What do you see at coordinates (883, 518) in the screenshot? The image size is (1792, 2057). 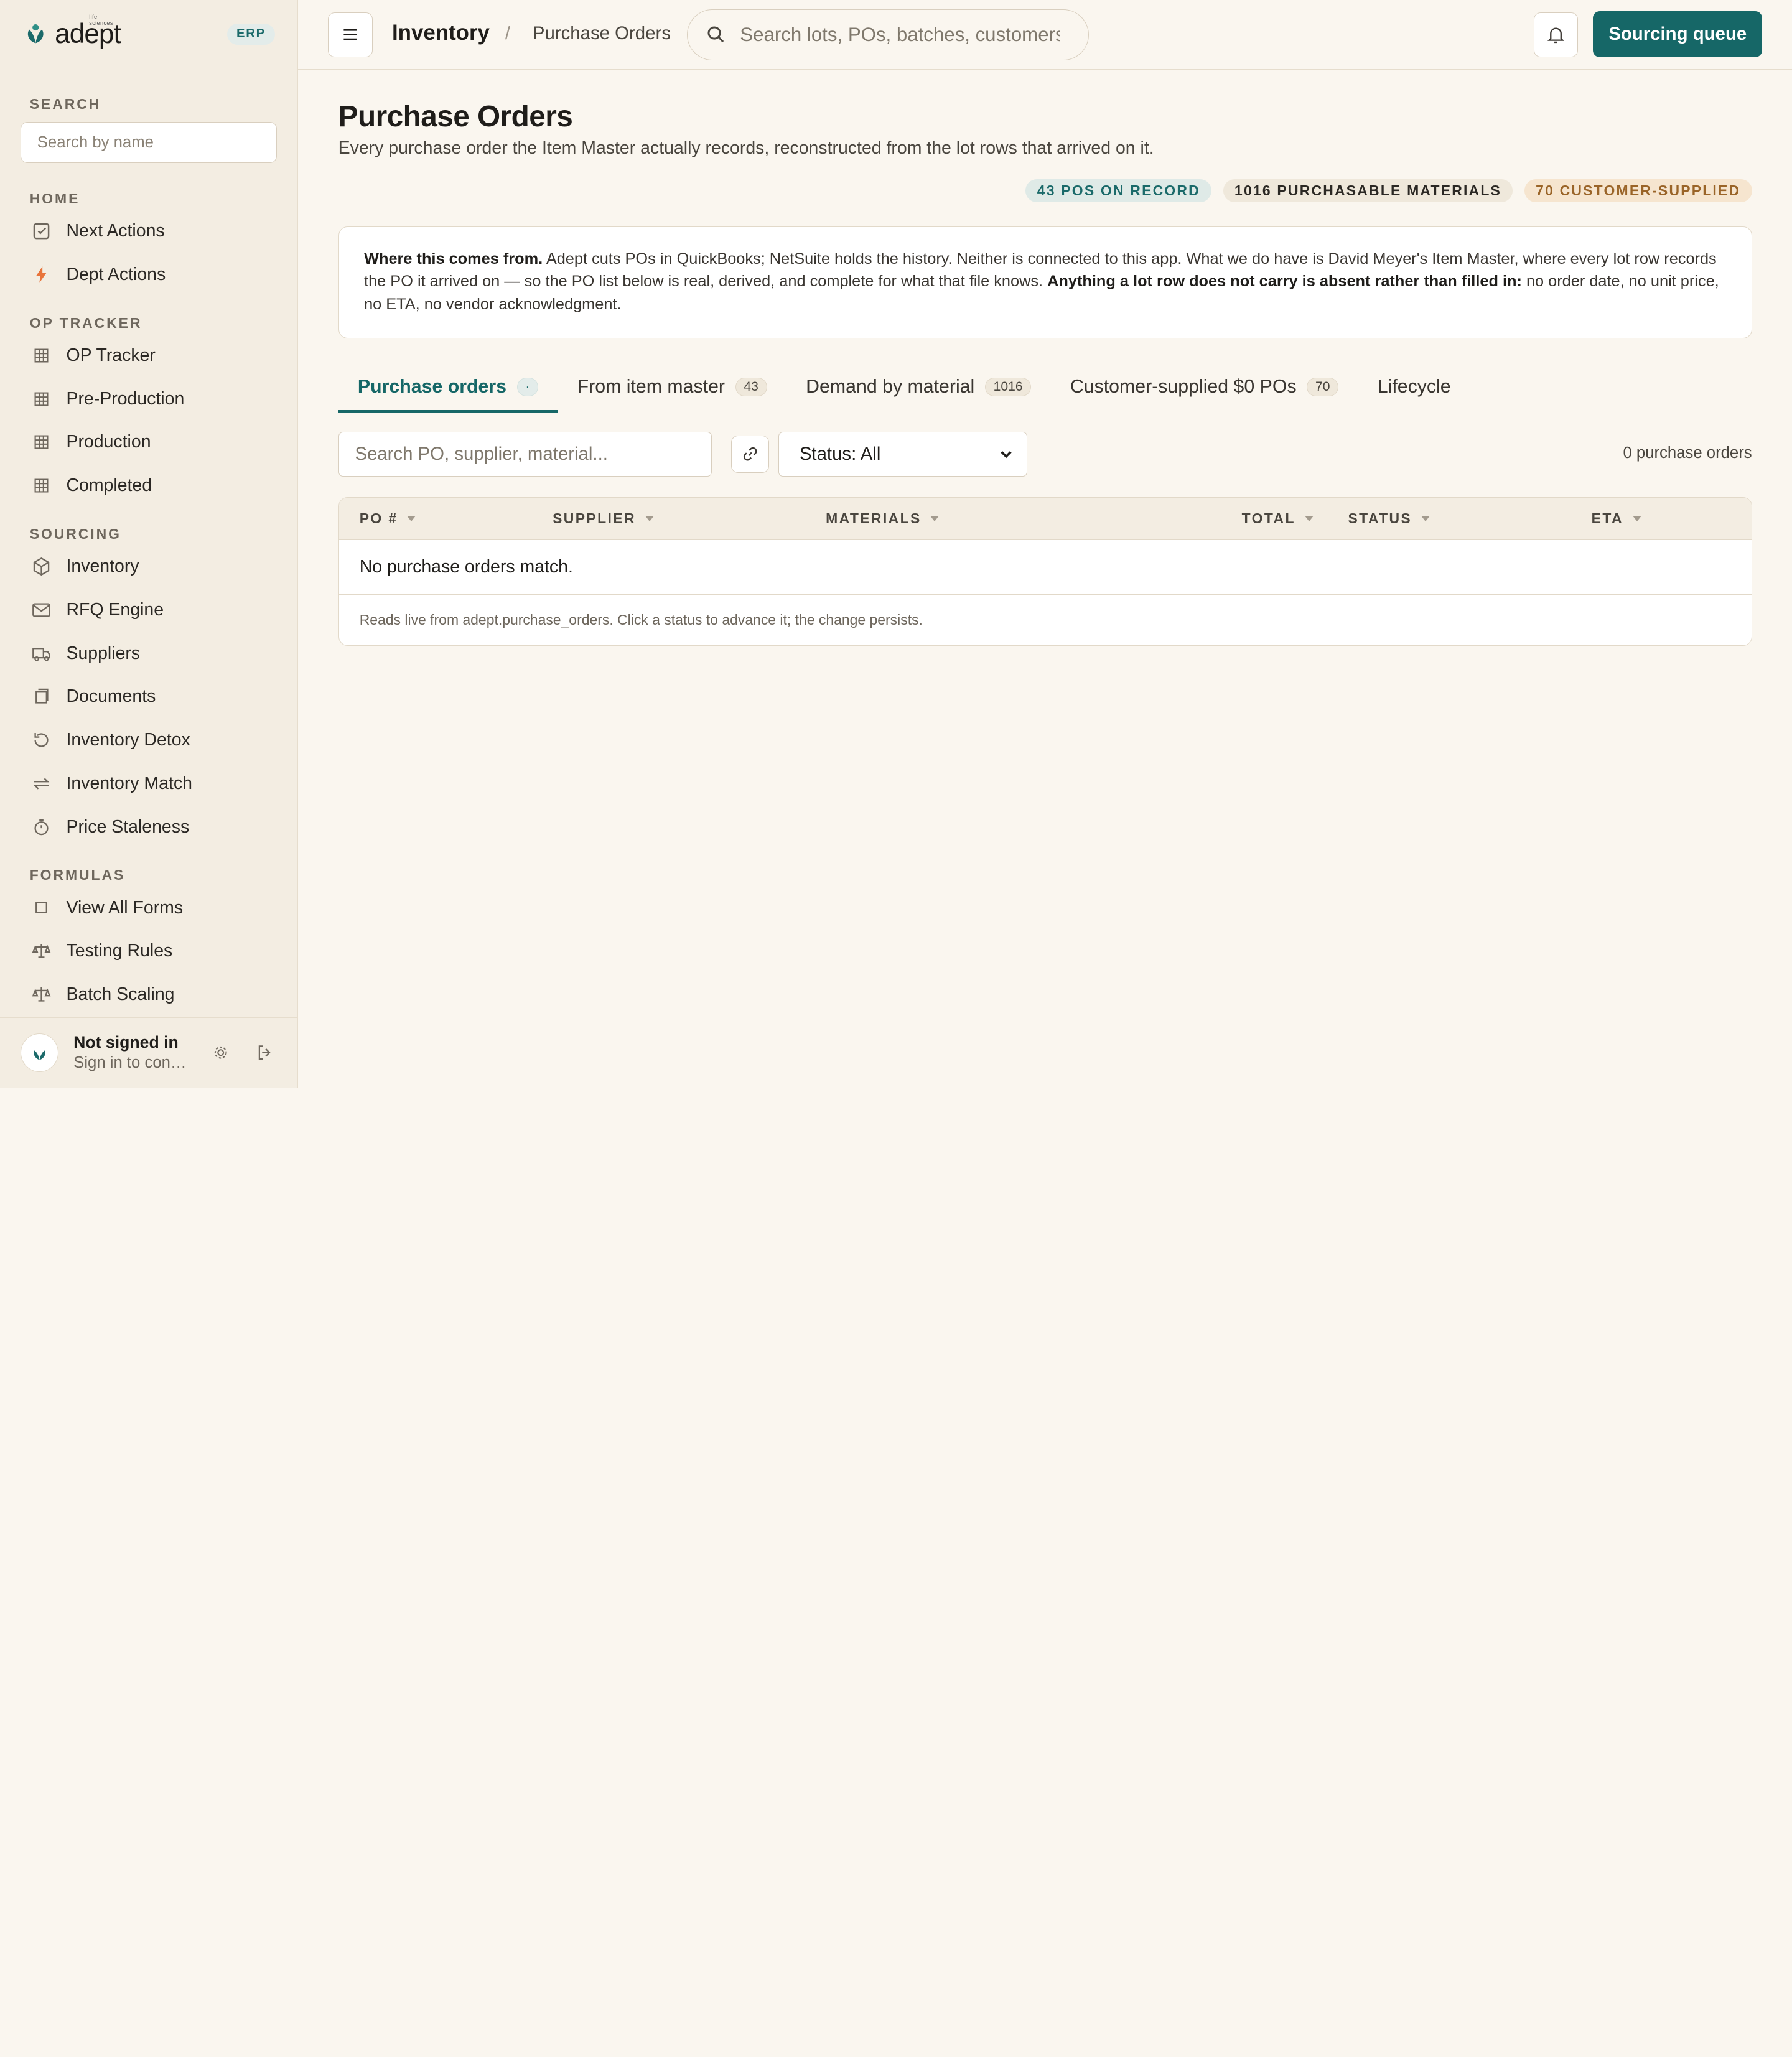 I see `column-header-materials: MATERIALS` at bounding box center [883, 518].